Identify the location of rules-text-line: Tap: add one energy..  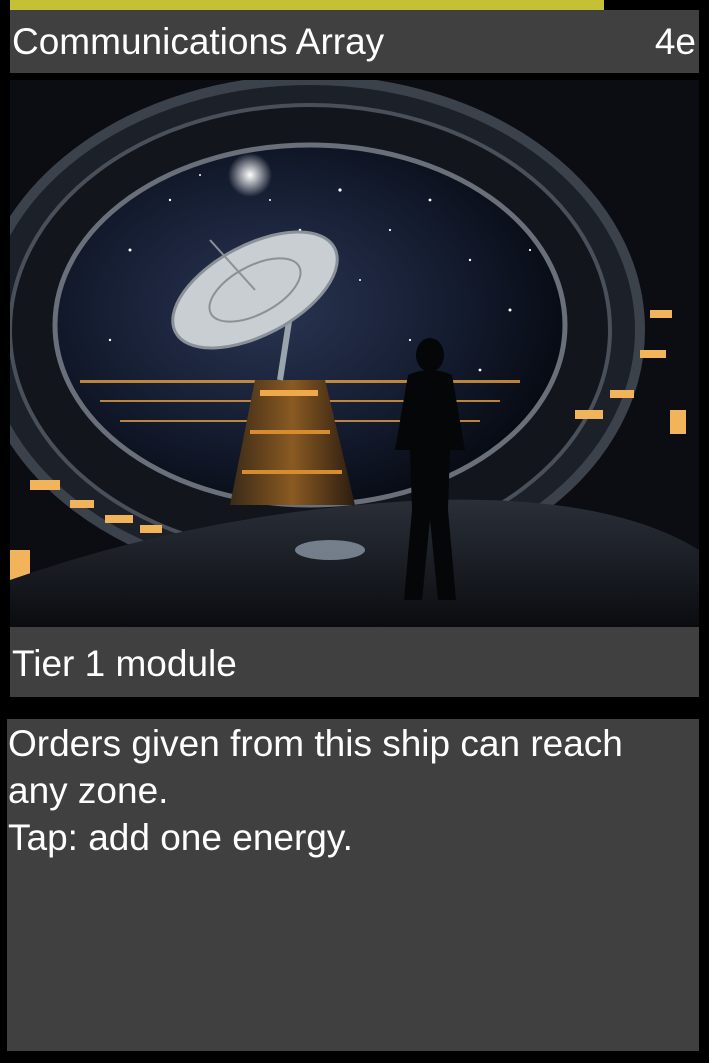
(180, 837).